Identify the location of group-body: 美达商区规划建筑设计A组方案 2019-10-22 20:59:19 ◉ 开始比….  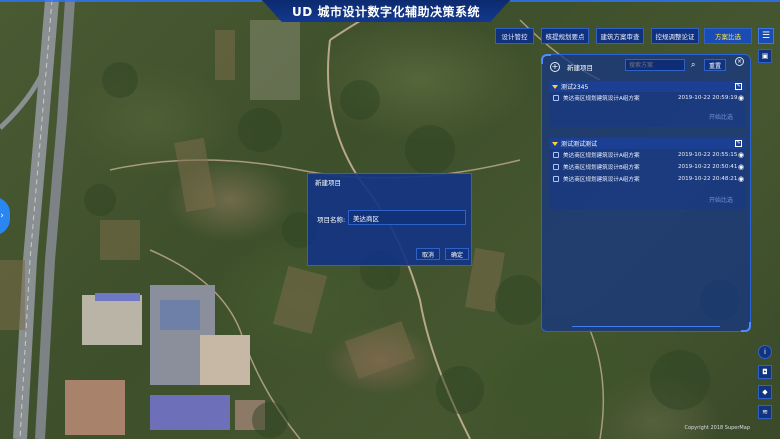
(647, 109).